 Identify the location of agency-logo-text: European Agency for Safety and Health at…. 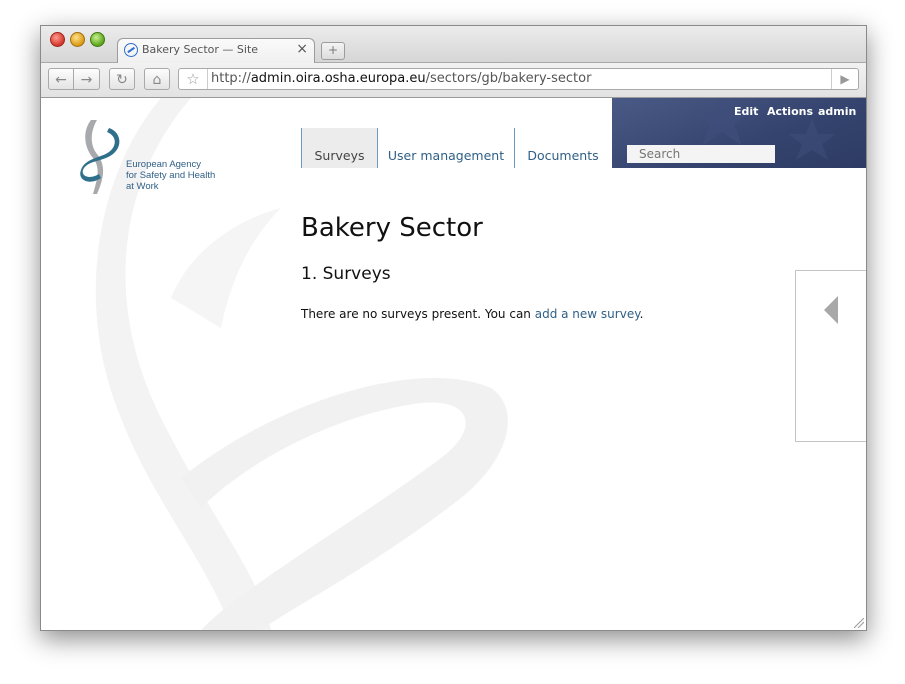
(171, 175).